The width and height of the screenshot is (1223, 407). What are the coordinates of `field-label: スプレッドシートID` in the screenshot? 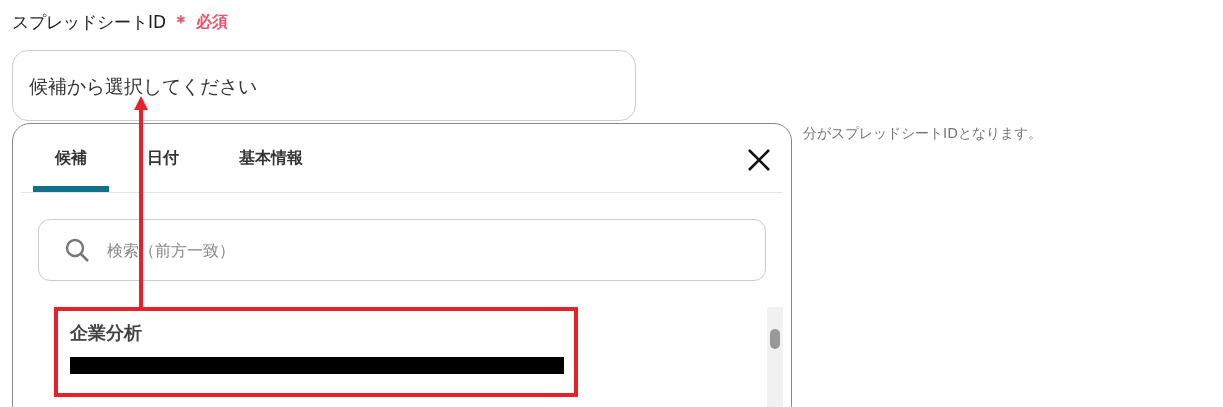 It's located at (89, 22).